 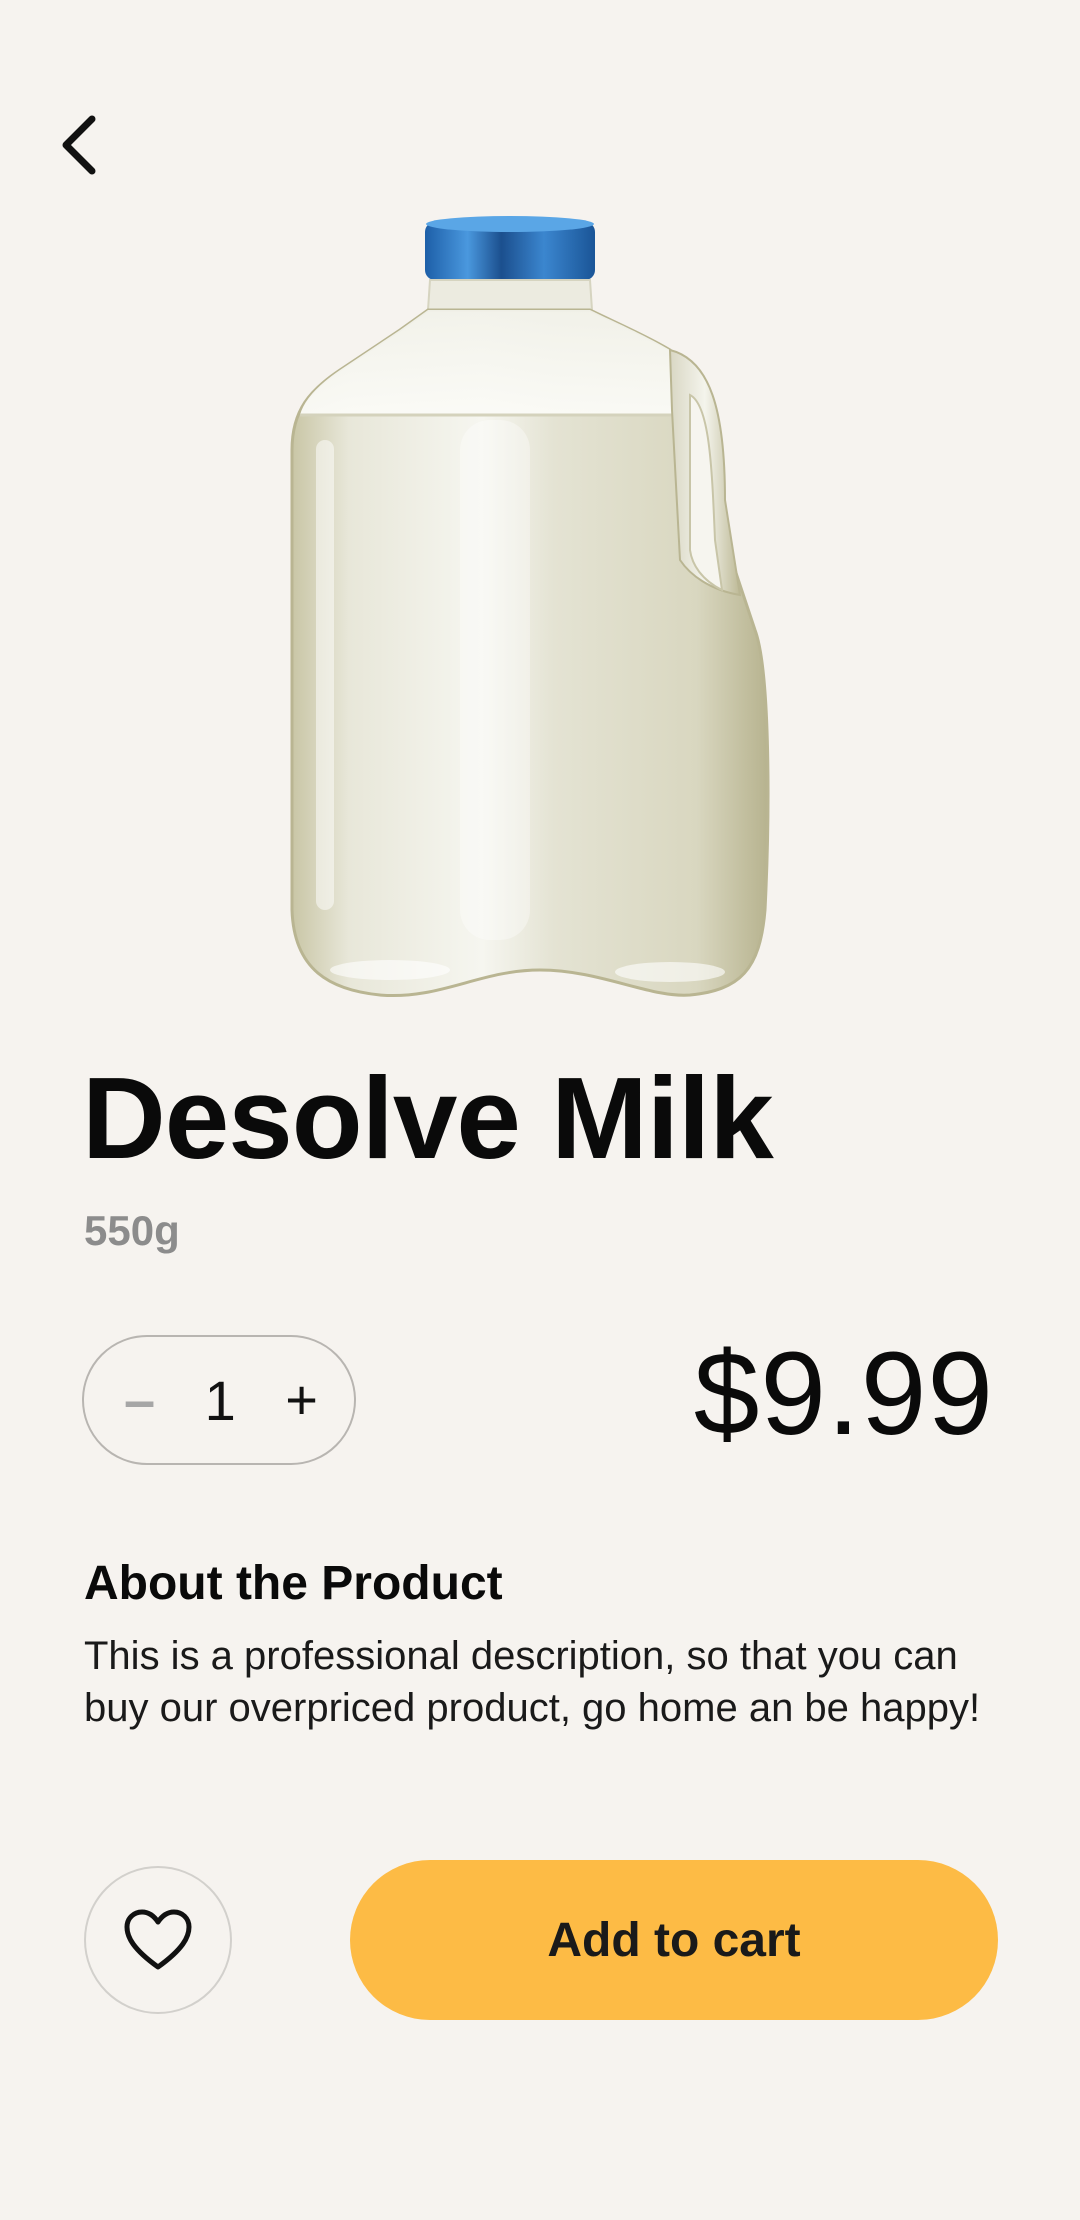 I want to click on back-button, so click(x=80, y=145).